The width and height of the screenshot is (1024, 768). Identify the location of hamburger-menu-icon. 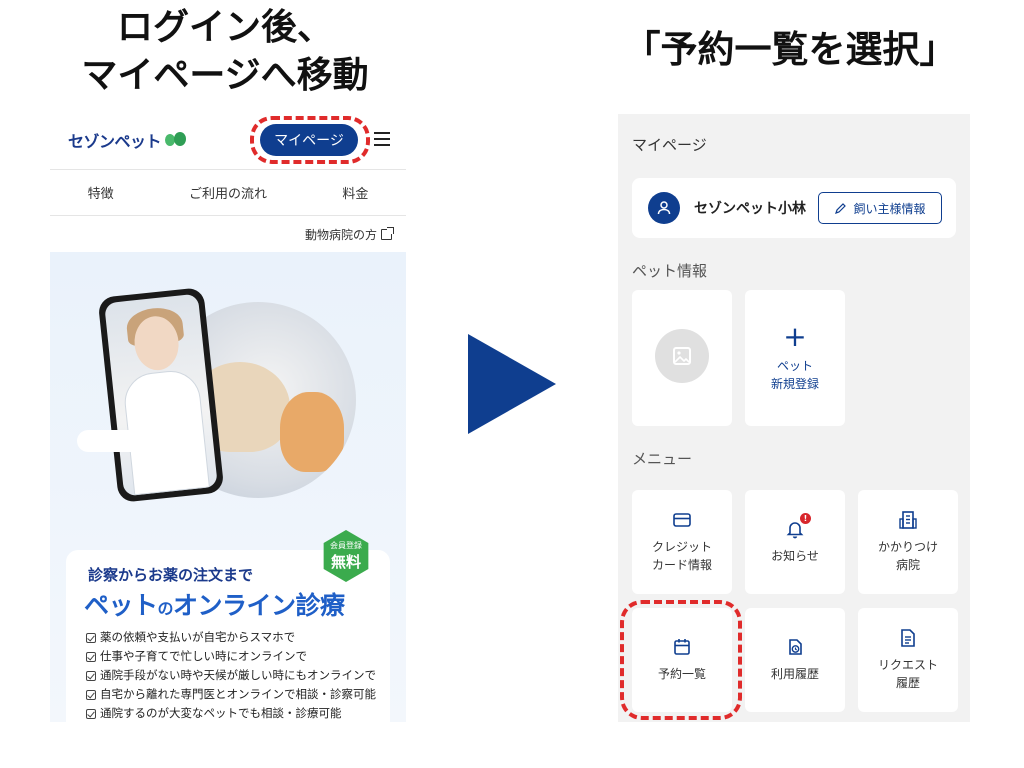
(382, 139).